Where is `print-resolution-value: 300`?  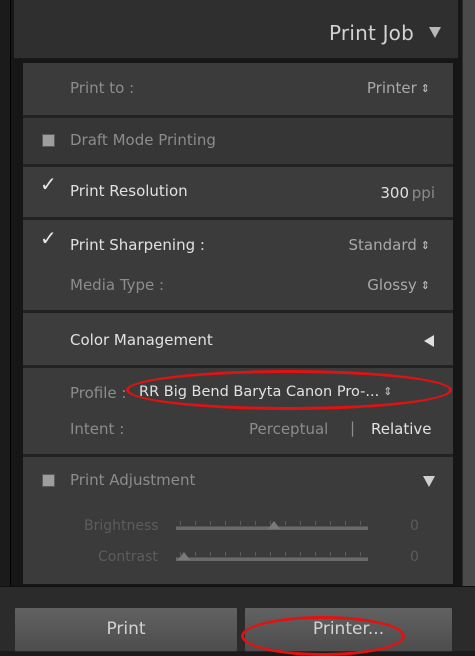 print-resolution-value: 300 is located at coordinates (394, 193).